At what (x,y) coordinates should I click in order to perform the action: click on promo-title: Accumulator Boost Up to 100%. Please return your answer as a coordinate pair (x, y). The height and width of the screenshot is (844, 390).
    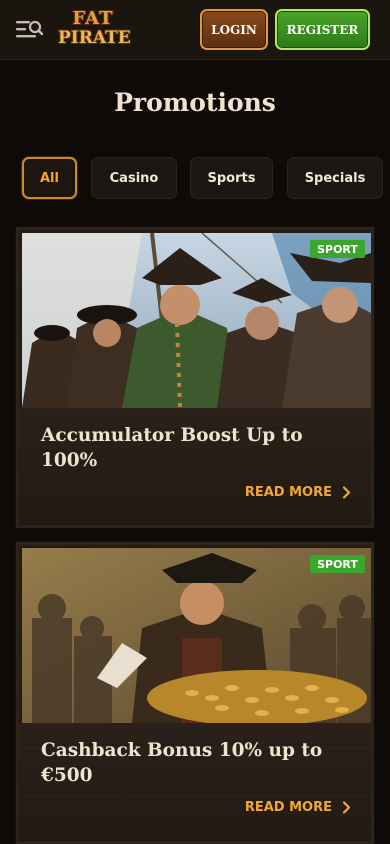
    Looking at the image, I should click on (172, 448).